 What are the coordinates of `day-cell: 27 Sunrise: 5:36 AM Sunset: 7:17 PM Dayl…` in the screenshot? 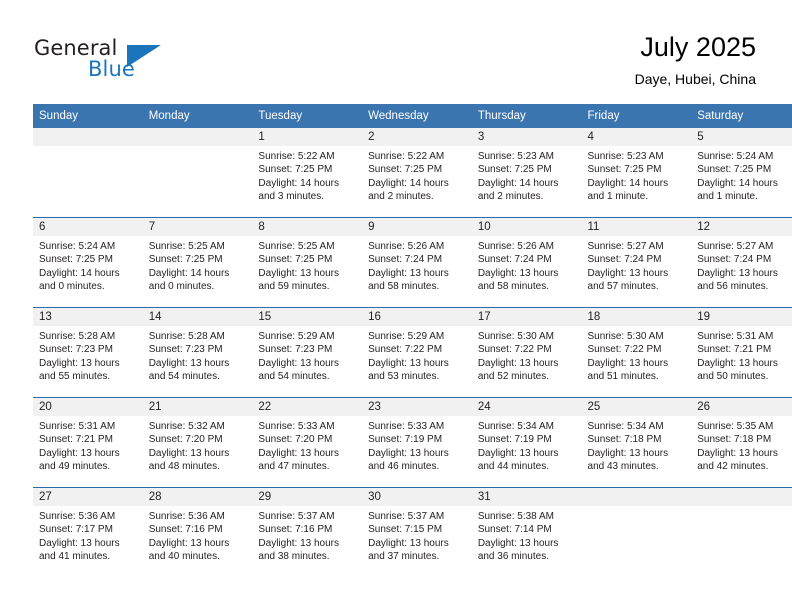 It's located at (88, 532).